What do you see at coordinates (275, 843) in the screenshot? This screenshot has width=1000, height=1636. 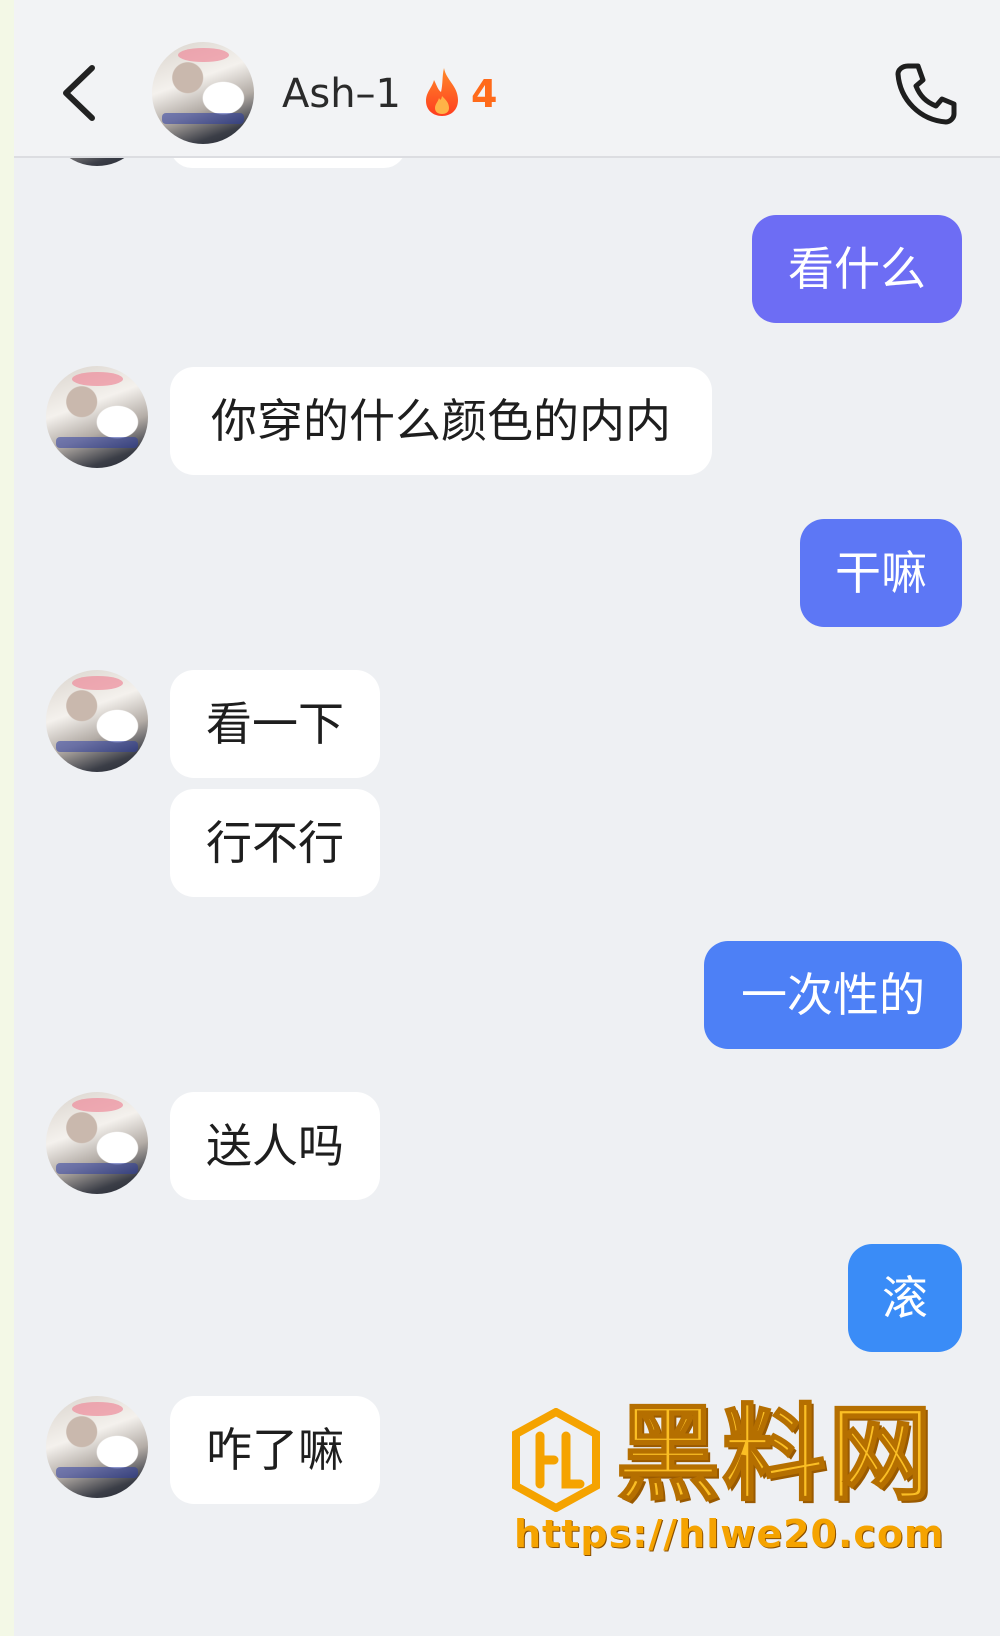 I see `message-bubble-incoming: 行不行` at bounding box center [275, 843].